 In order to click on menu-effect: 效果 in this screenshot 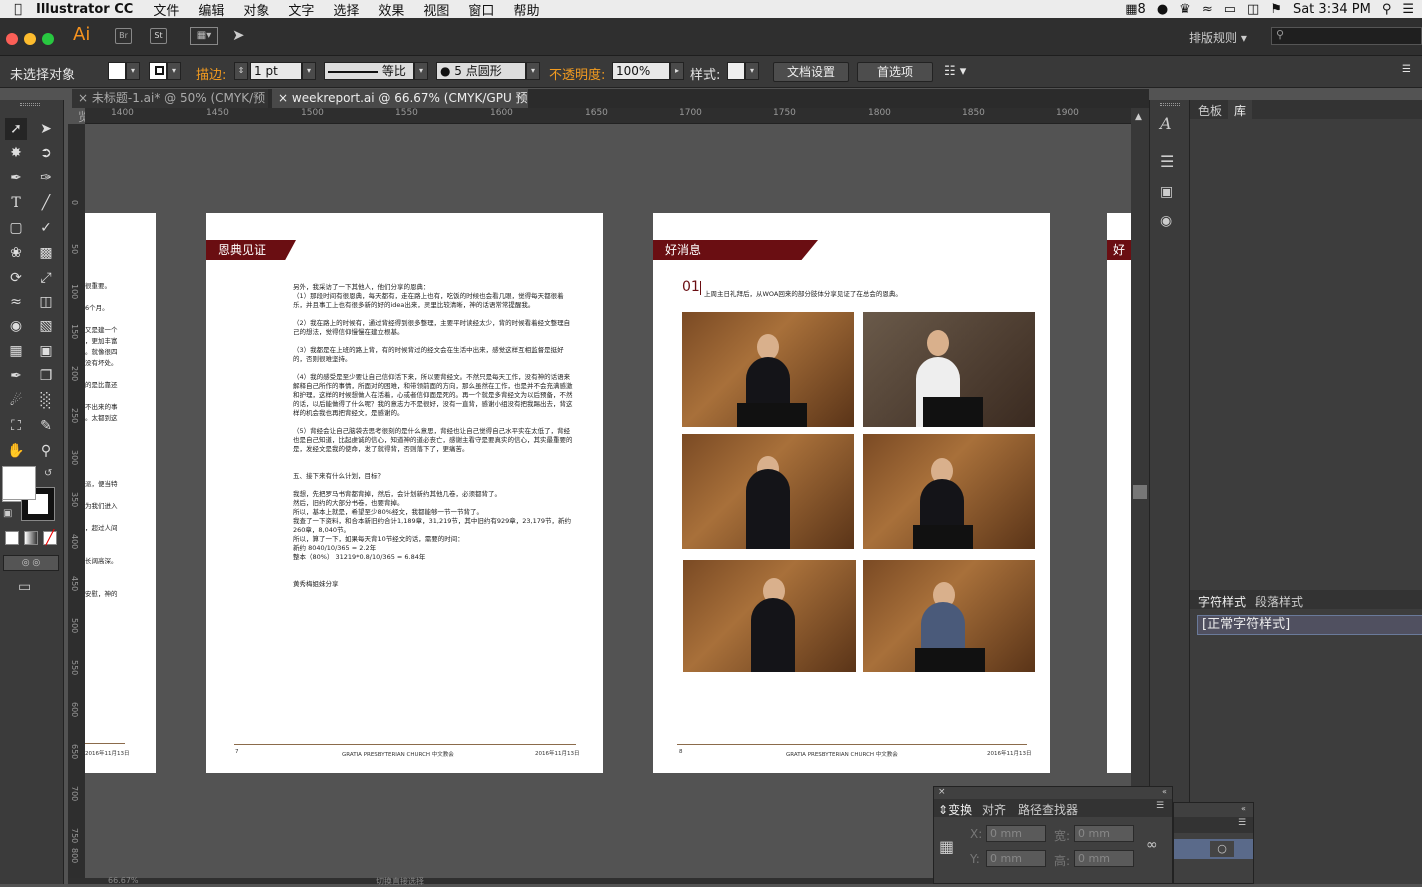, I will do `click(391, 9)`.